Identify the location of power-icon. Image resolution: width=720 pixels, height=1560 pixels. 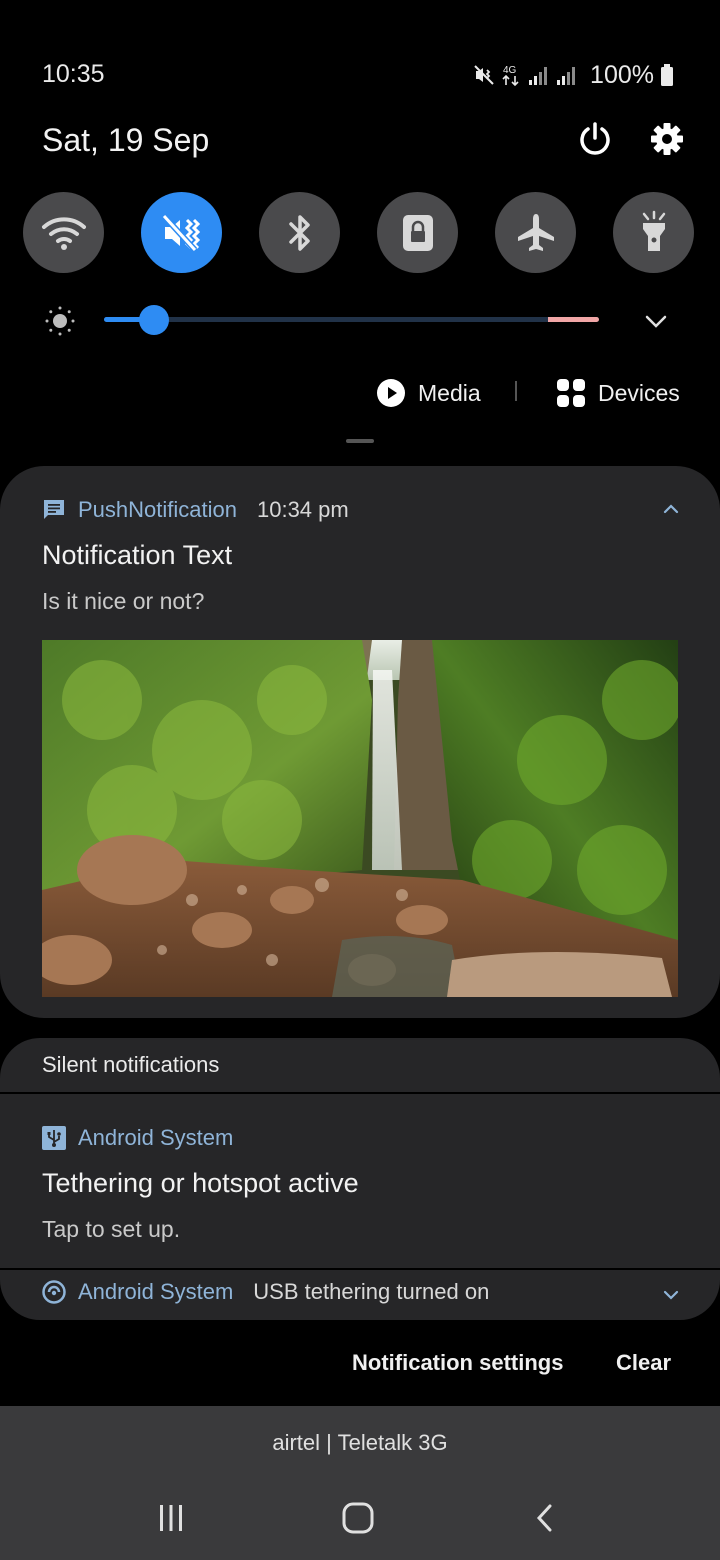
(595, 138).